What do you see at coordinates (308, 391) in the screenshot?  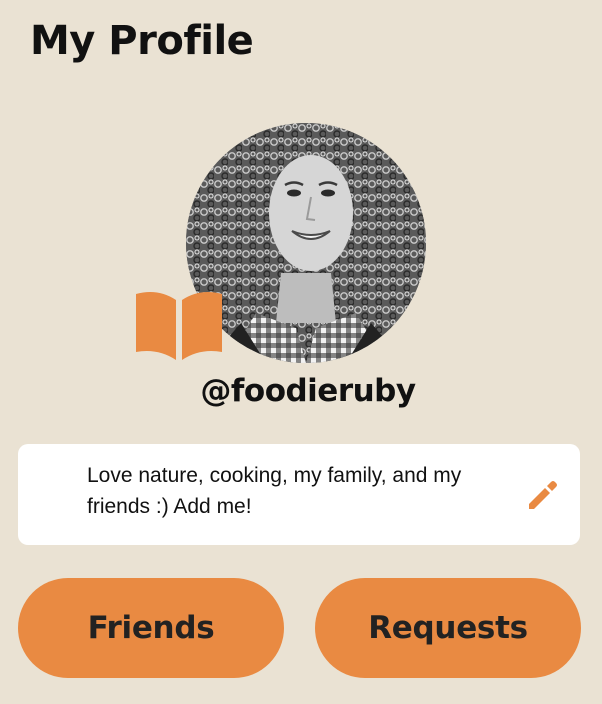 I see `profile-handle: @foodieruby` at bounding box center [308, 391].